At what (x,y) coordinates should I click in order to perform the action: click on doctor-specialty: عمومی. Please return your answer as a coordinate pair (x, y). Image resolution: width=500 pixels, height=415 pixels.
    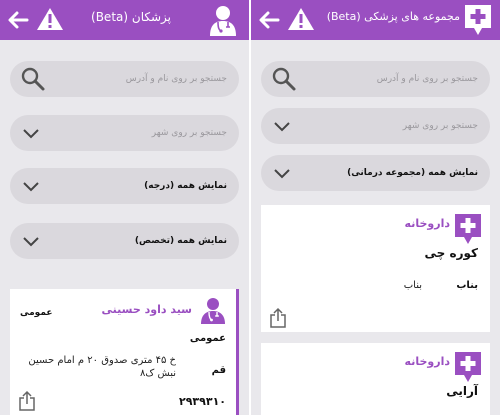
    Looking at the image, I should click on (207, 338).